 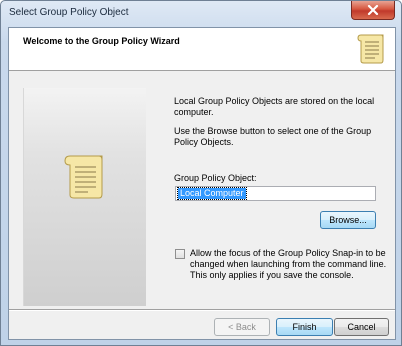 I want to click on close-button, so click(x=373, y=10).